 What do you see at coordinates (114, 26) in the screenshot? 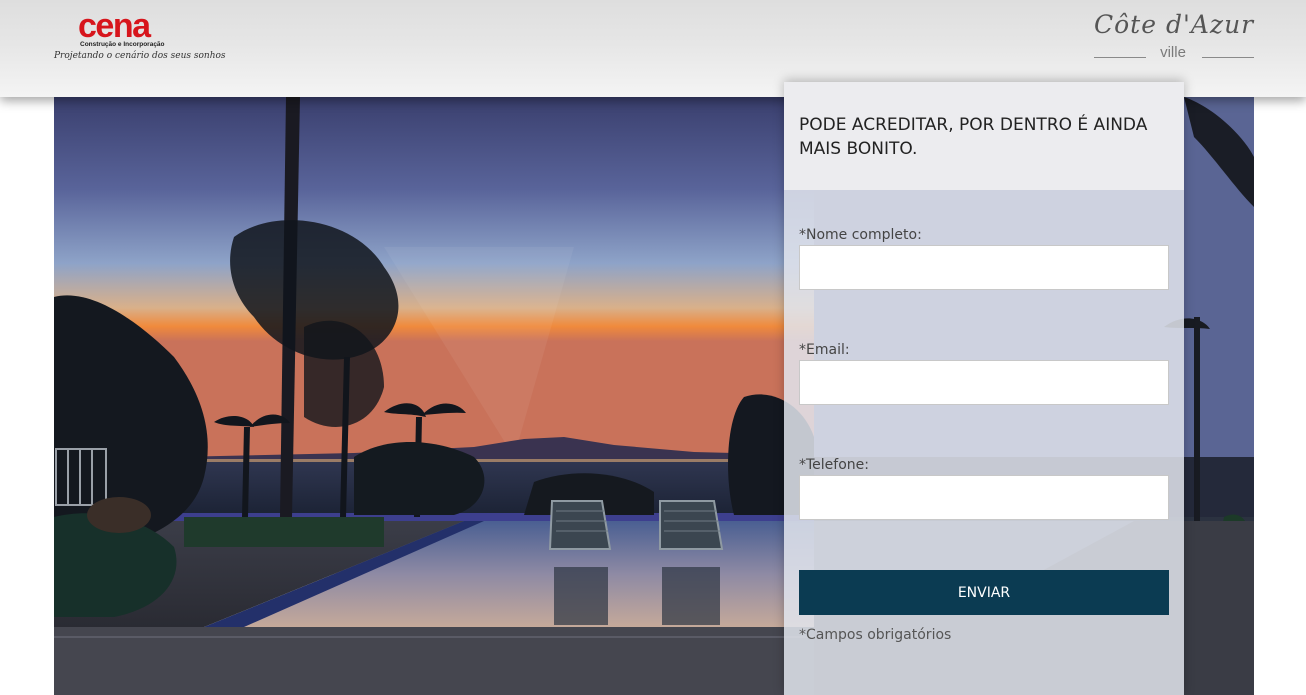
I see `cena-logo-wordmark: cena` at bounding box center [114, 26].